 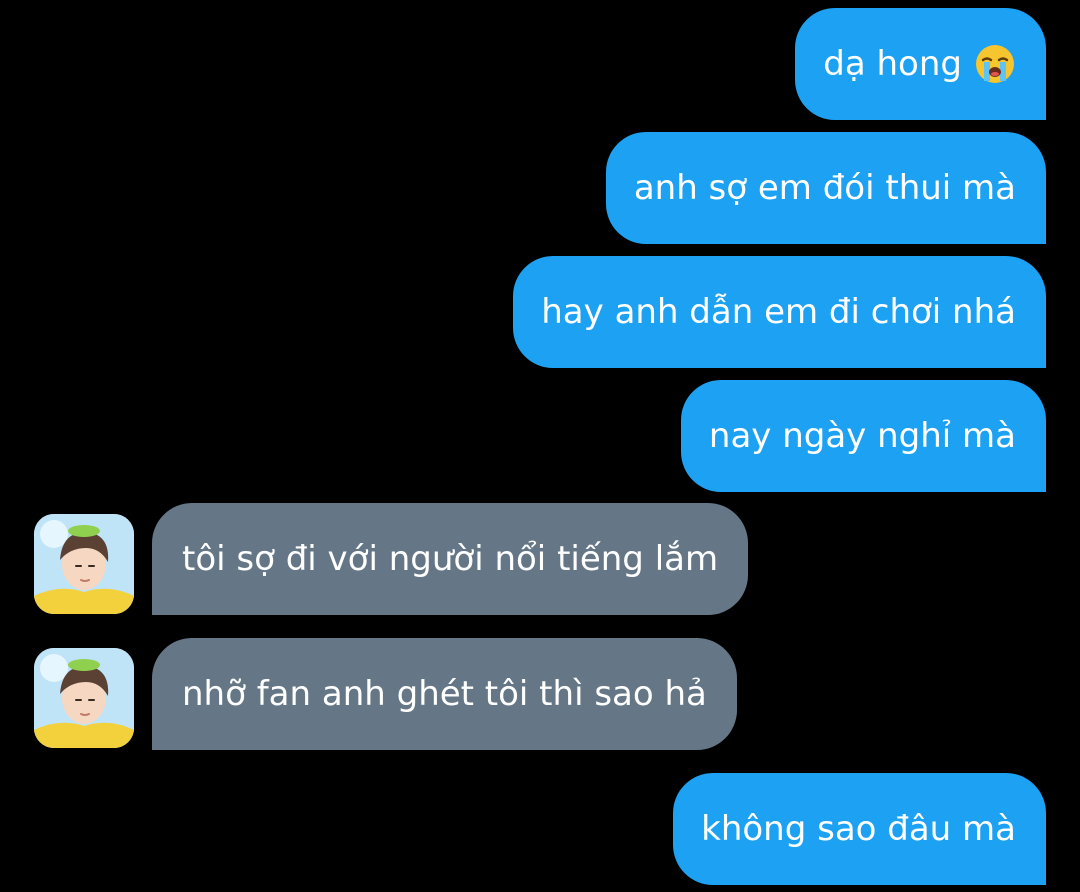 I want to click on sent-message-bubble: nay ngày nghỉ mà, so click(x=863, y=436).